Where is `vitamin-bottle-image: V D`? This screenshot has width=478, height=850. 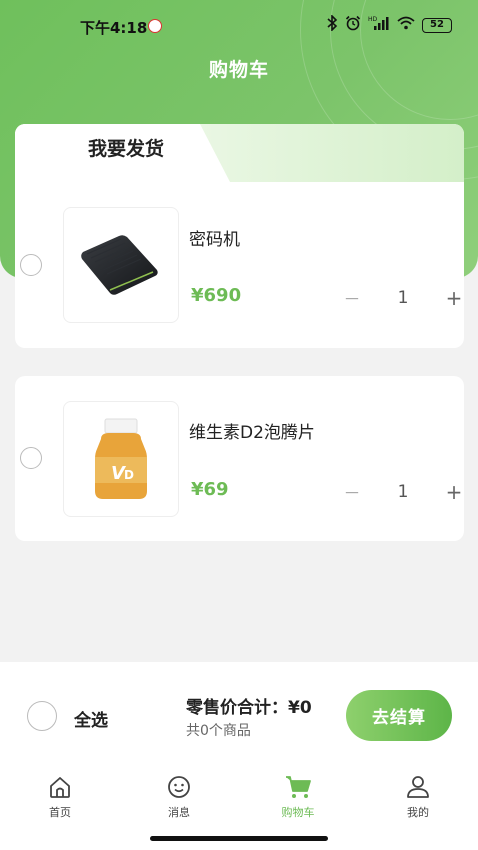 vitamin-bottle-image: V D is located at coordinates (121, 458).